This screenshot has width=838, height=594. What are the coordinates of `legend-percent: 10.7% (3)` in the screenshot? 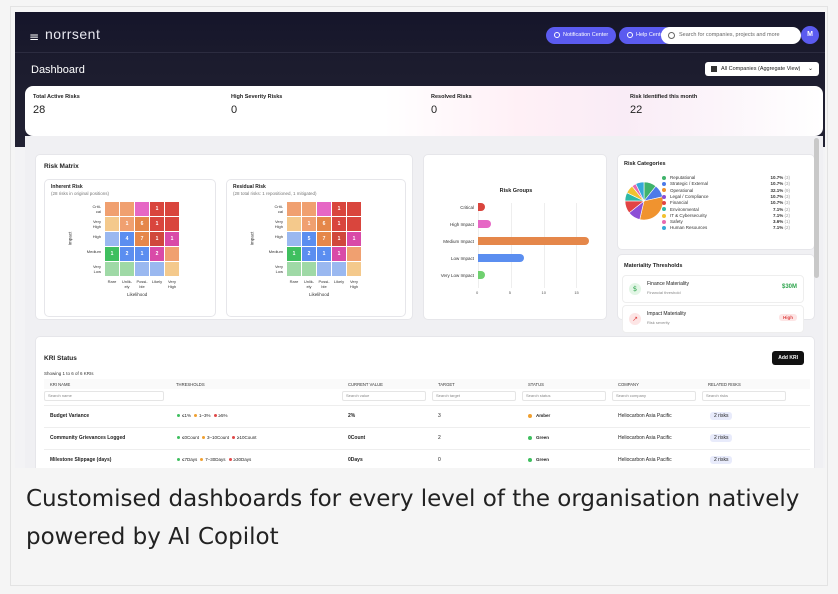 It's located at (778, 183).